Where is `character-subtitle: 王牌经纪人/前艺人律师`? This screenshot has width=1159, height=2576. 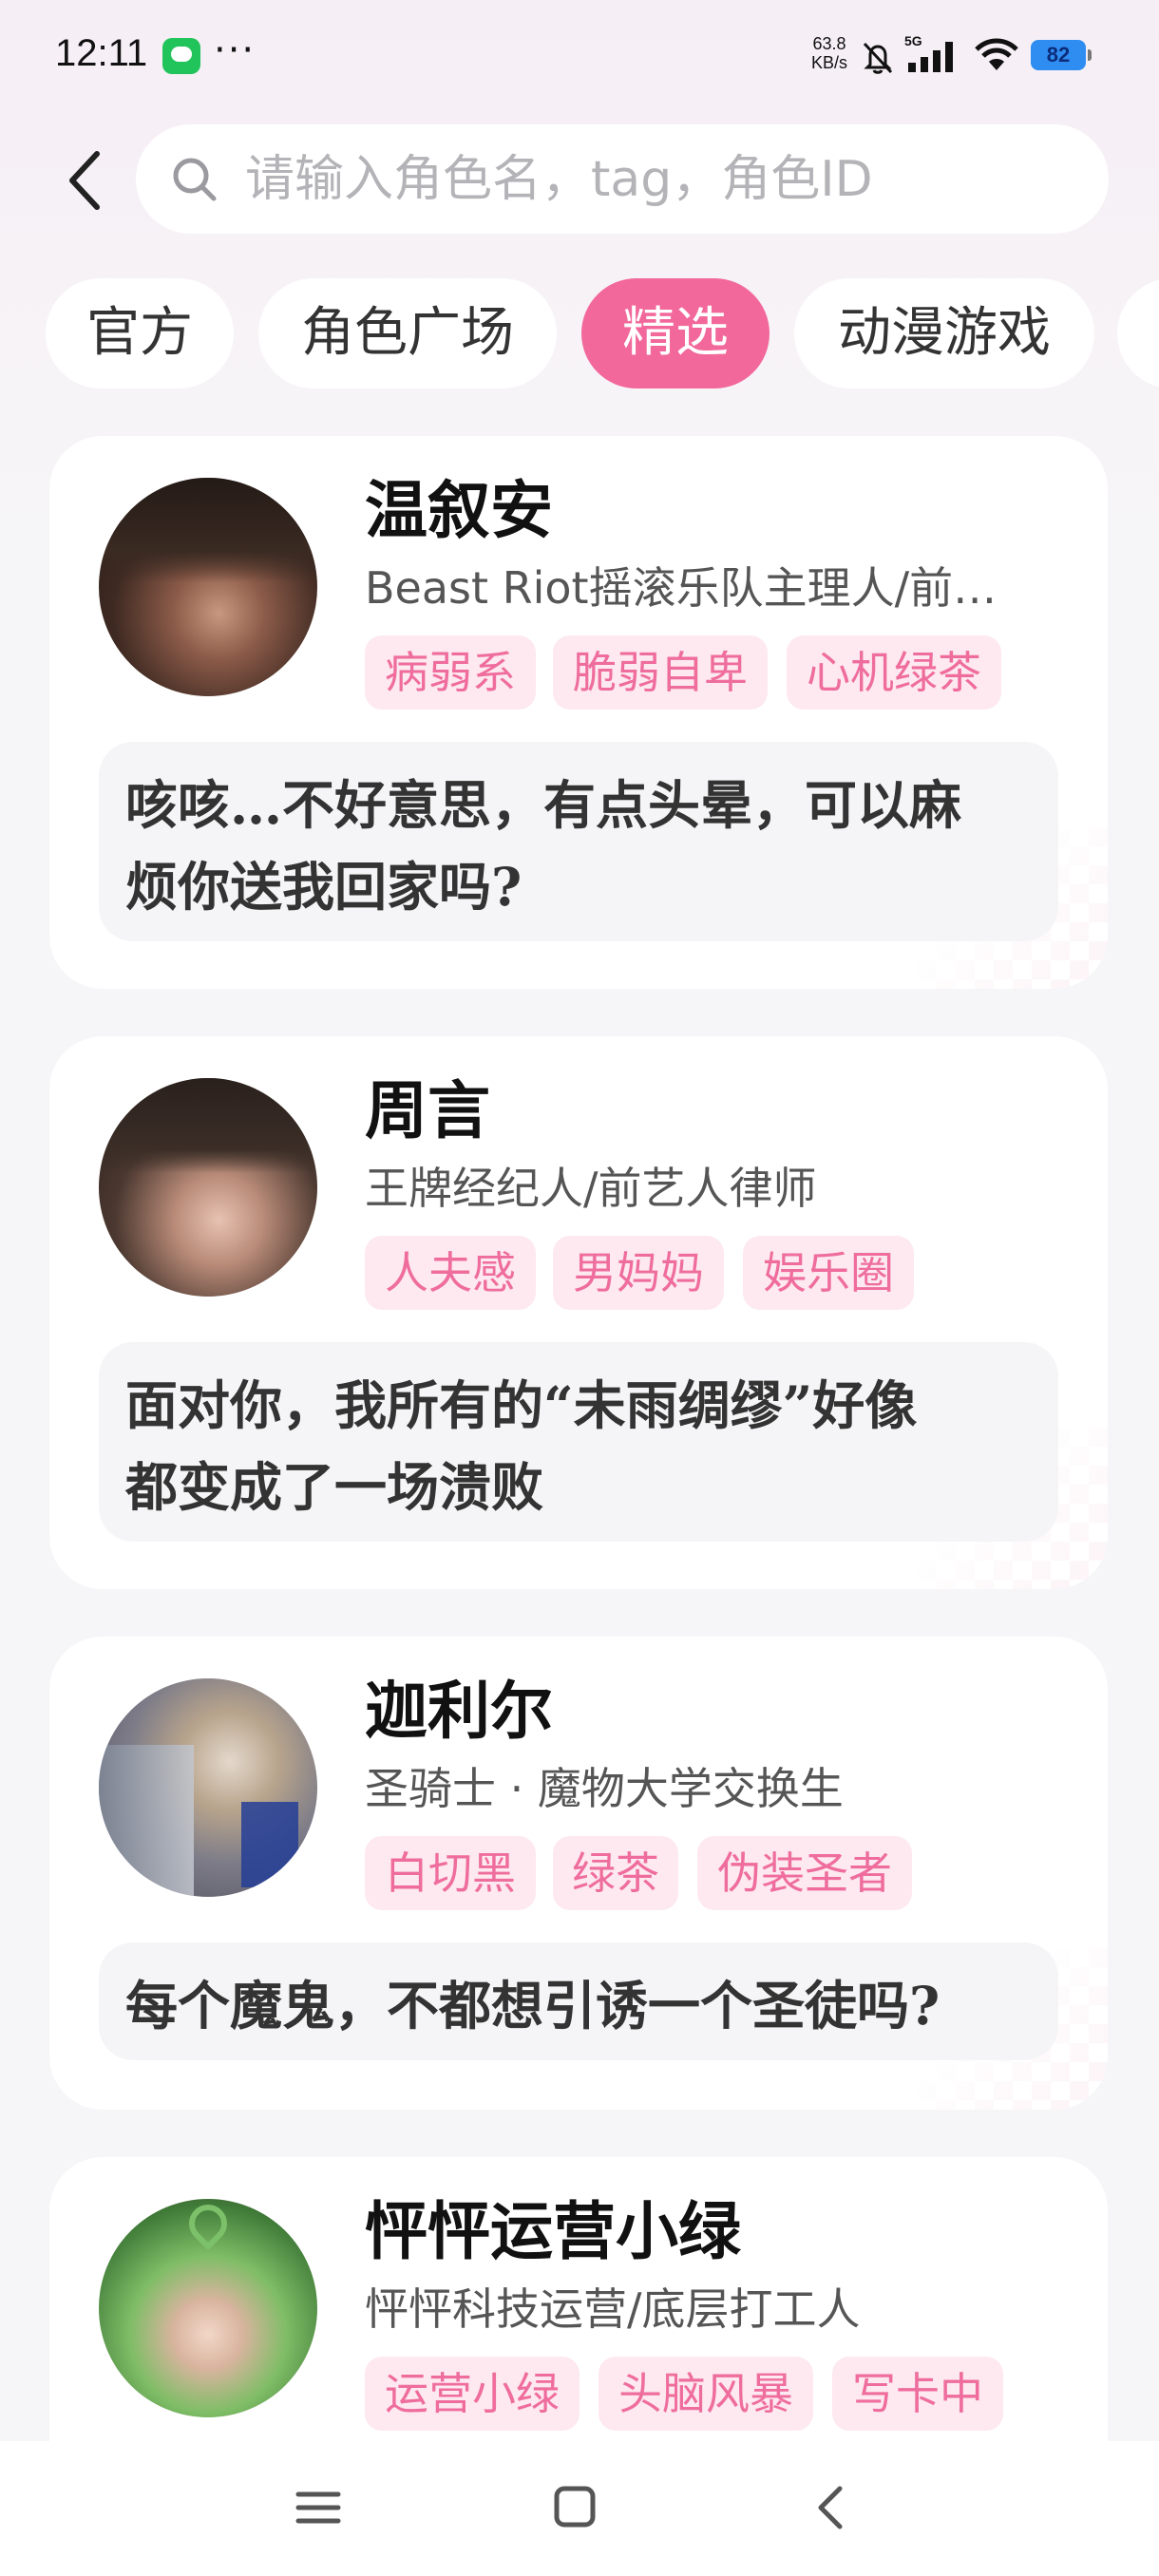
character-subtitle: 王牌经纪人/前艺人律师 is located at coordinates (591, 1188).